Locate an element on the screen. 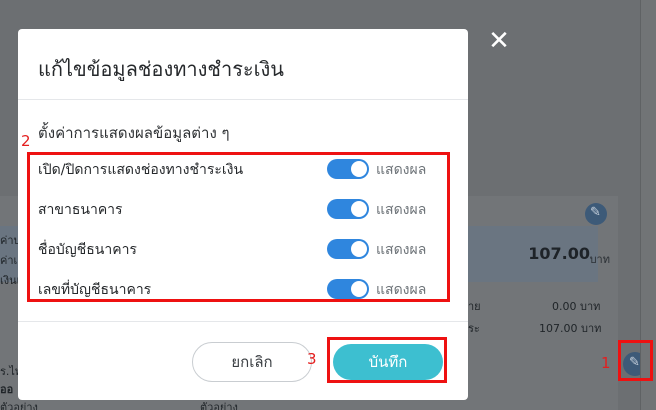 This screenshot has height=410, width=656. annotation-number: 2 is located at coordinates (26, 141).